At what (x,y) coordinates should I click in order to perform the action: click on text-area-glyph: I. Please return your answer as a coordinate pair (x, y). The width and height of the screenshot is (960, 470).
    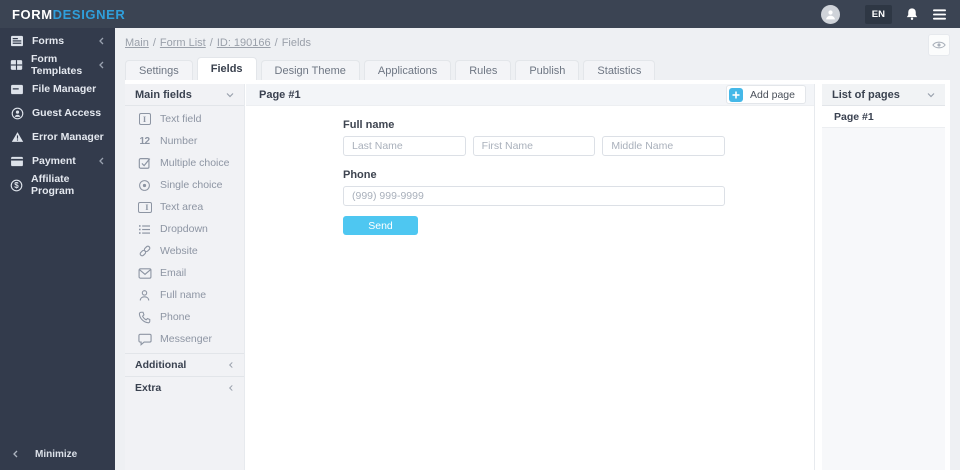
    Looking at the image, I should click on (144, 207).